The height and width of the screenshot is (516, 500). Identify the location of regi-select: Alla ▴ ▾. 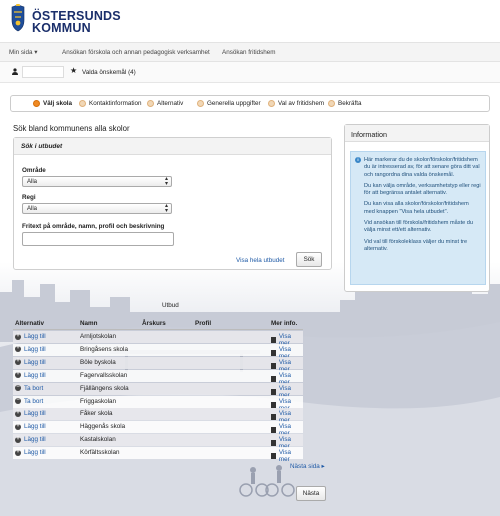
(97, 208).